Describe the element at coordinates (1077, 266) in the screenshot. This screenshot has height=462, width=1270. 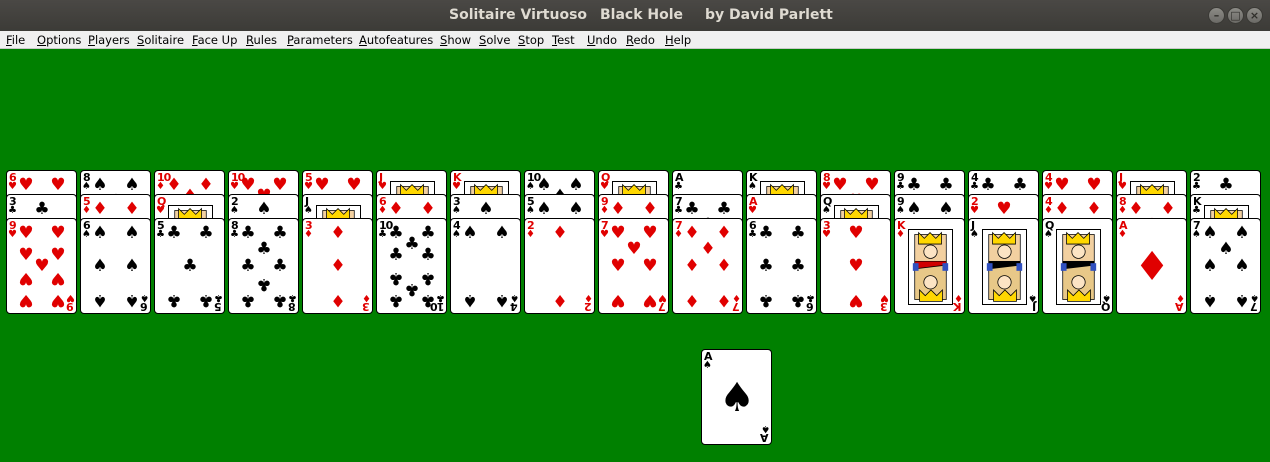
I see `card-q-spades: Q♠Q♠` at that location.